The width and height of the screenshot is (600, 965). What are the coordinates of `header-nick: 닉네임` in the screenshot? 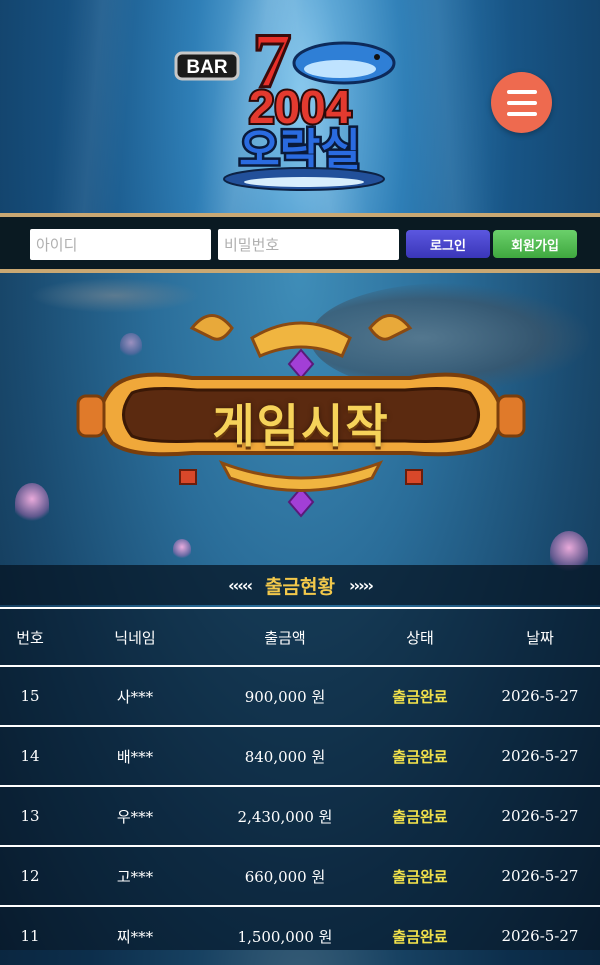 It's located at (135, 637).